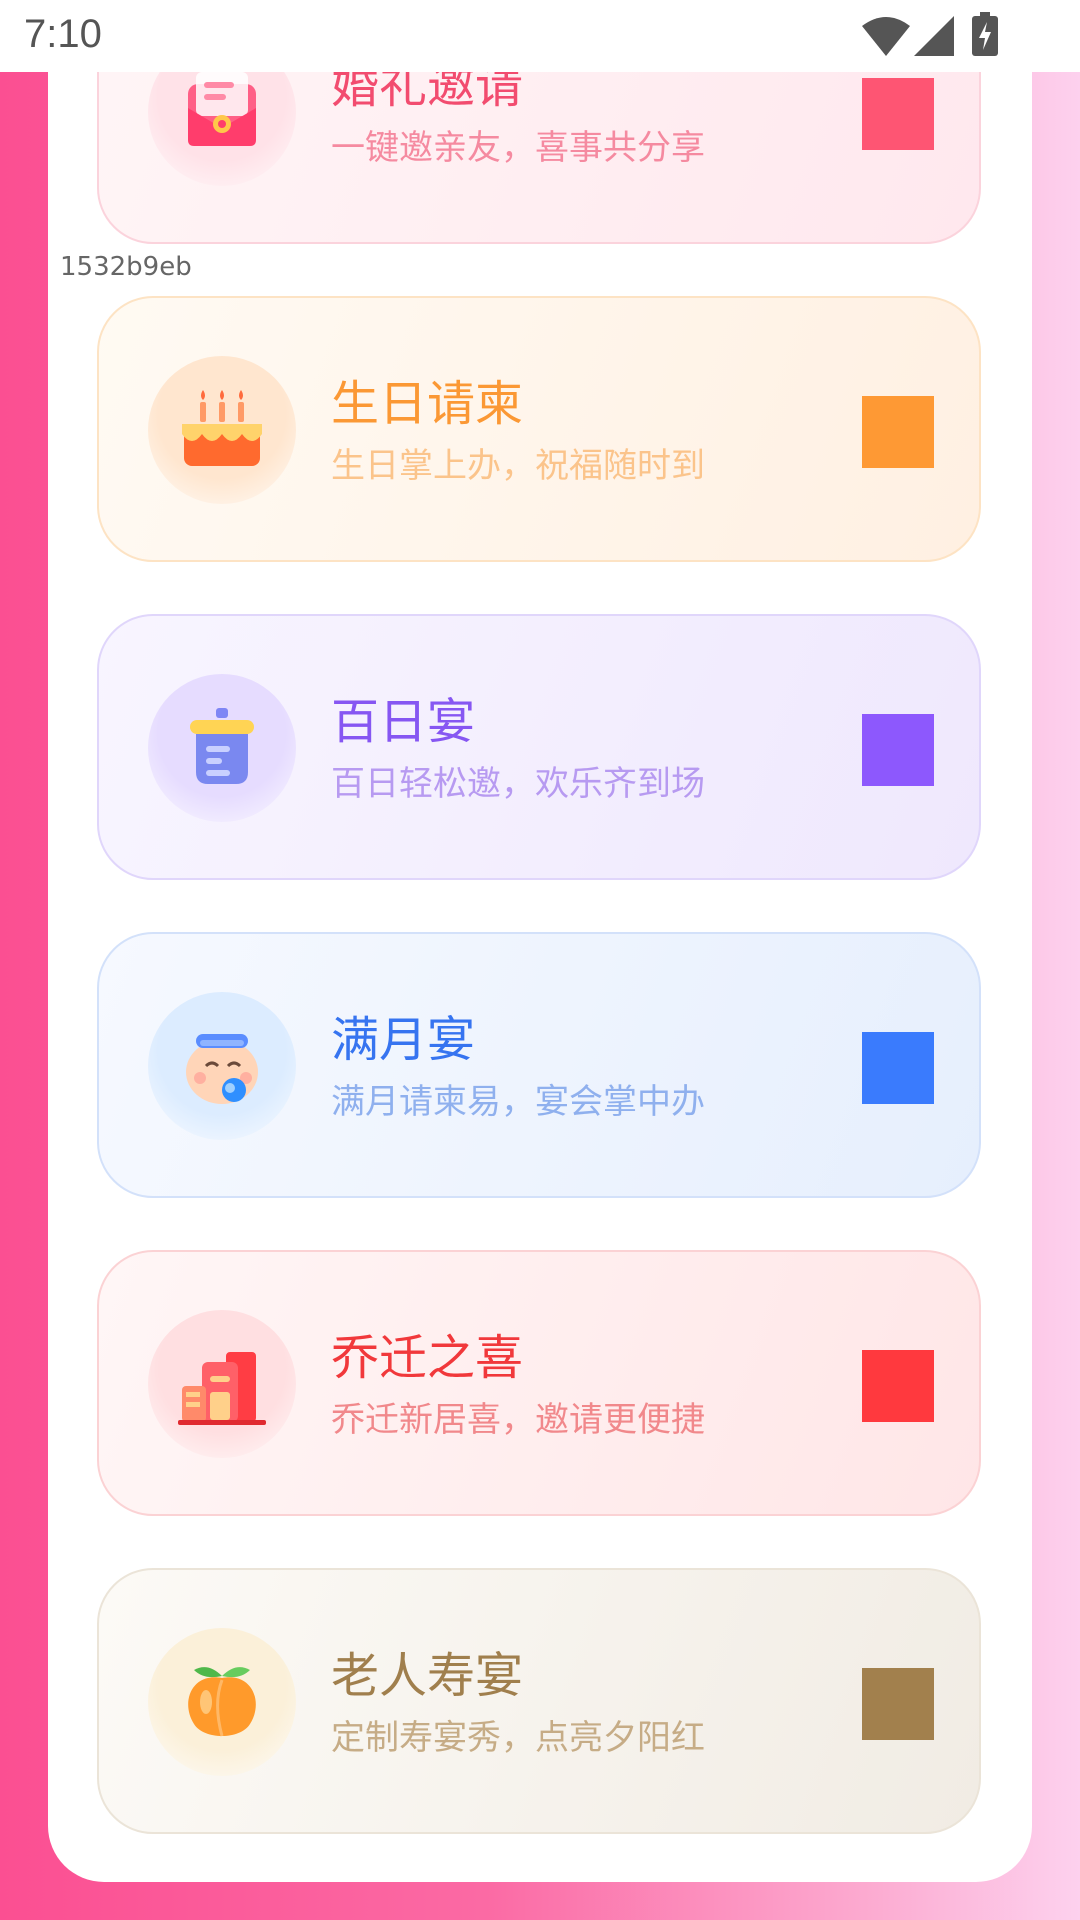 This screenshot has height=1920, width=1080. I want to click on card-hundred-day-banquet: 百日宴 百日轻松邀，欢乐齐到场, so click(539, 747).